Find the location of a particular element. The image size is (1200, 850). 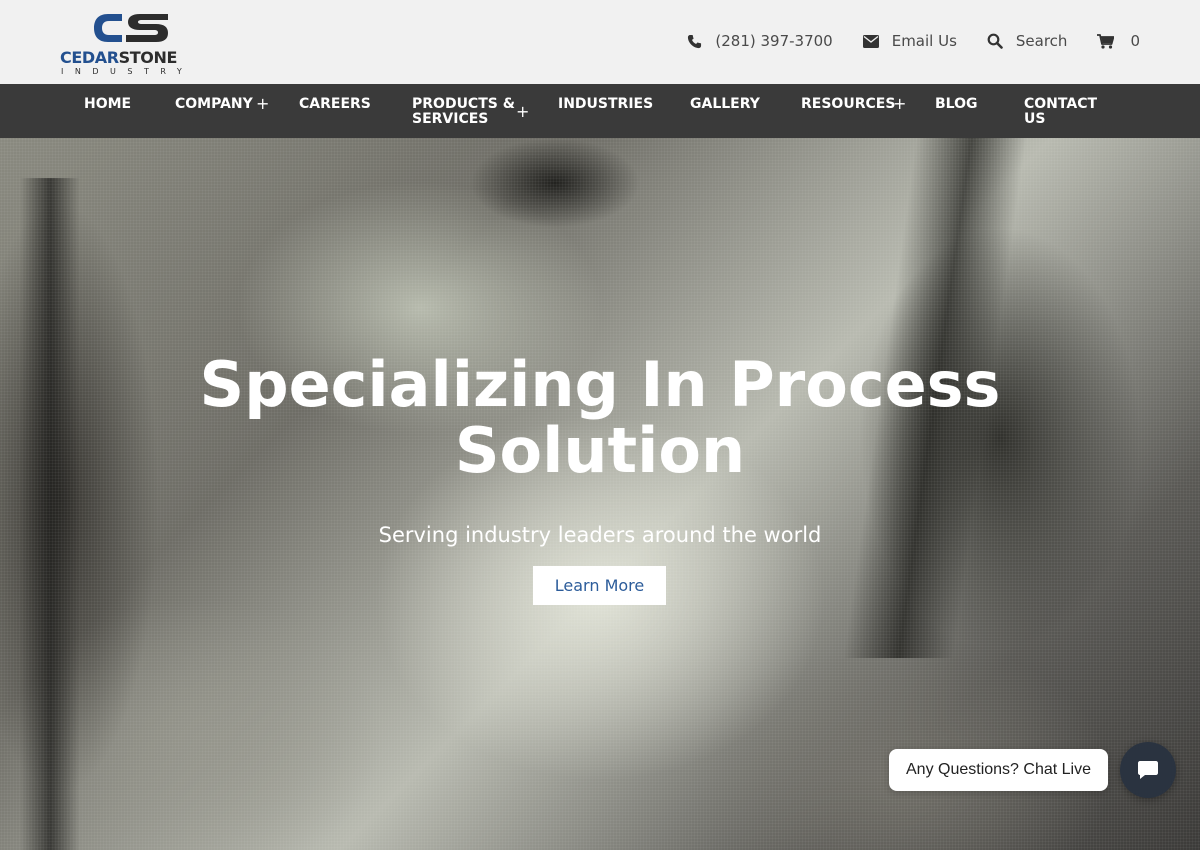

top-links: (281) 397-3700 Email Us Search 0 is located at coordinates (898, 41).